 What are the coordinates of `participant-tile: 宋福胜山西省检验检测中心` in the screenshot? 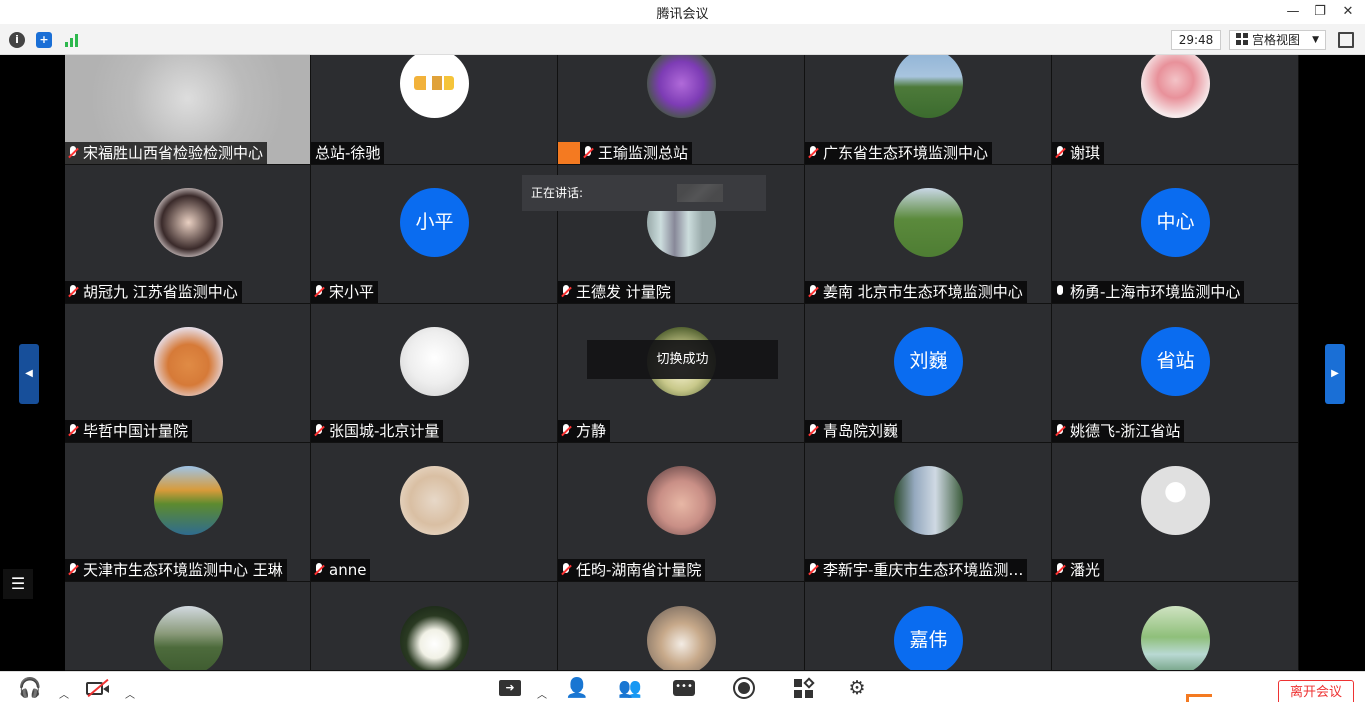 It's located at (188, 110).